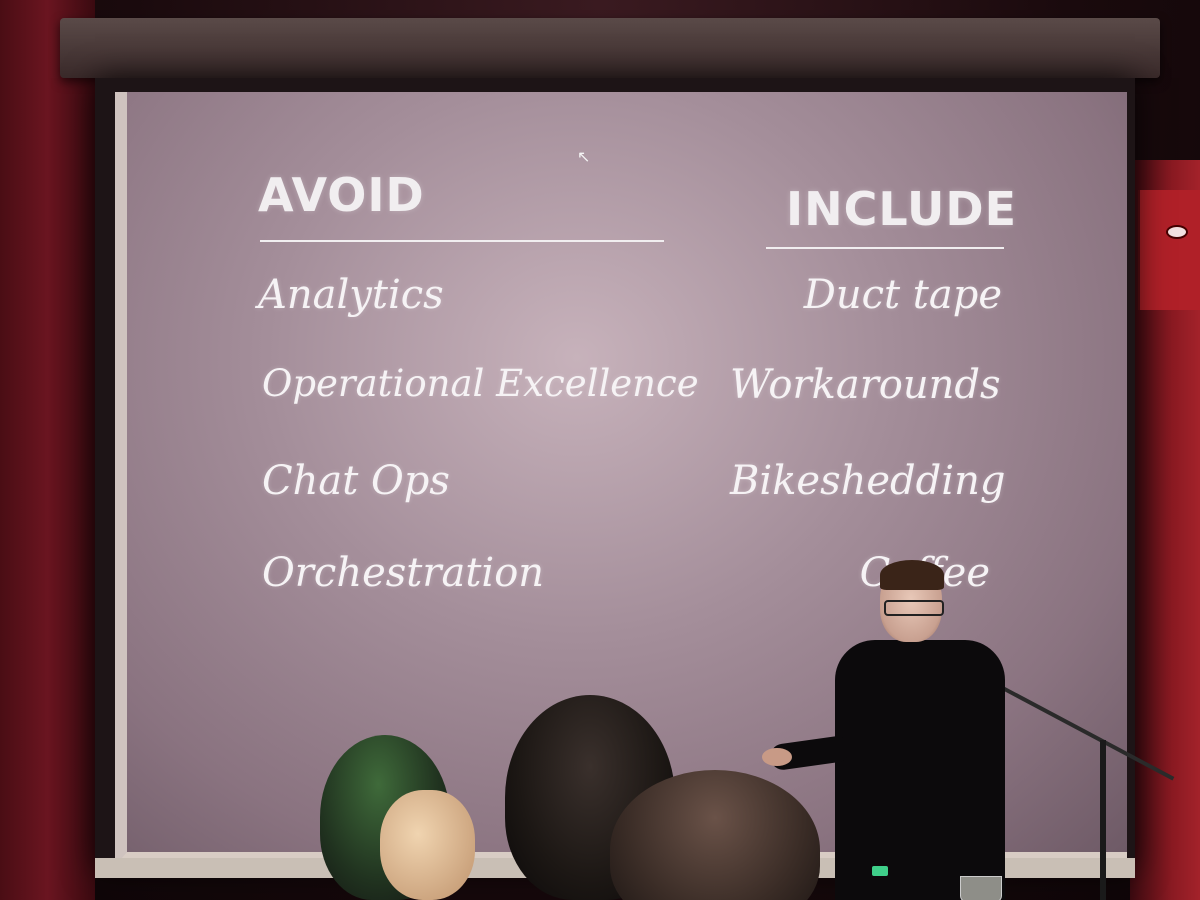  What do you see at coordinates (403, 573) in the screenshot?
I see `avoid-item-orchestration: Orchestration` at bounding box center [403, 573].